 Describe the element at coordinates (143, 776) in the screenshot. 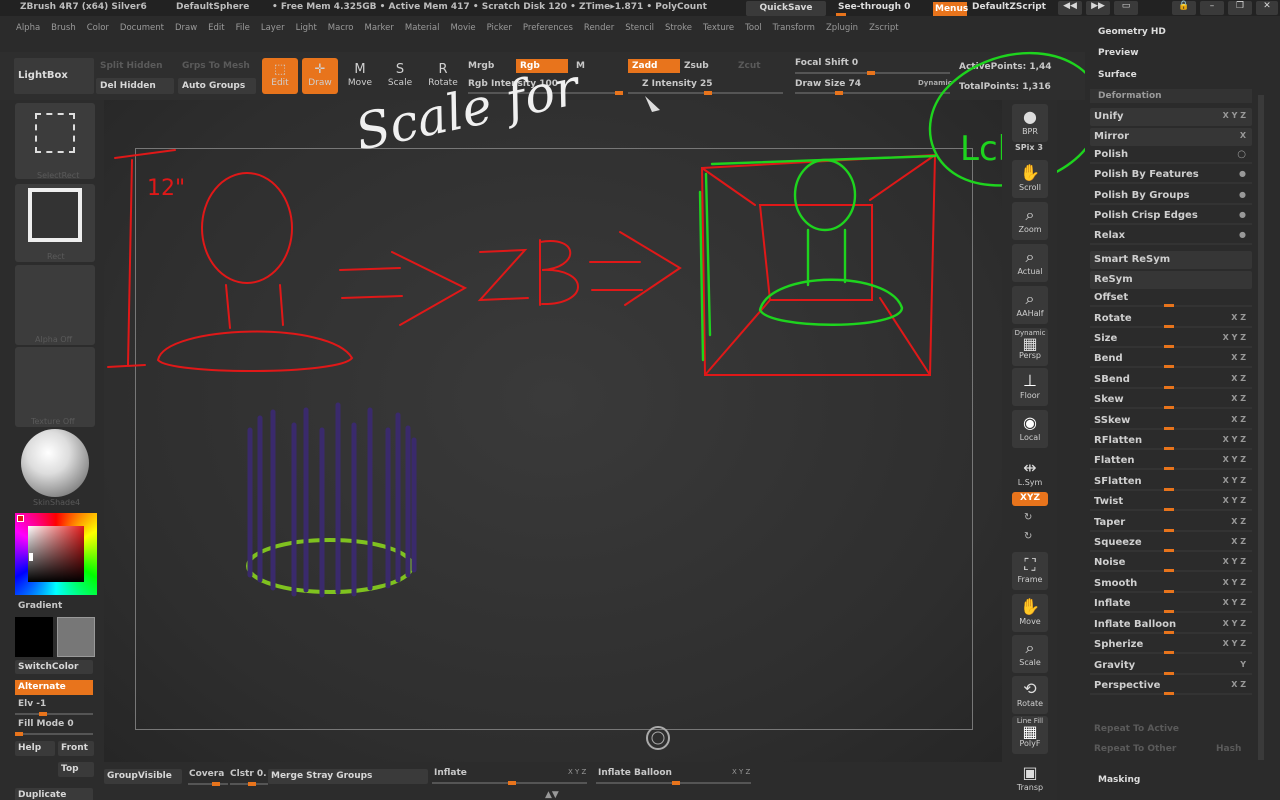

I see `groupvisible-button: GroupVisible` at that location.